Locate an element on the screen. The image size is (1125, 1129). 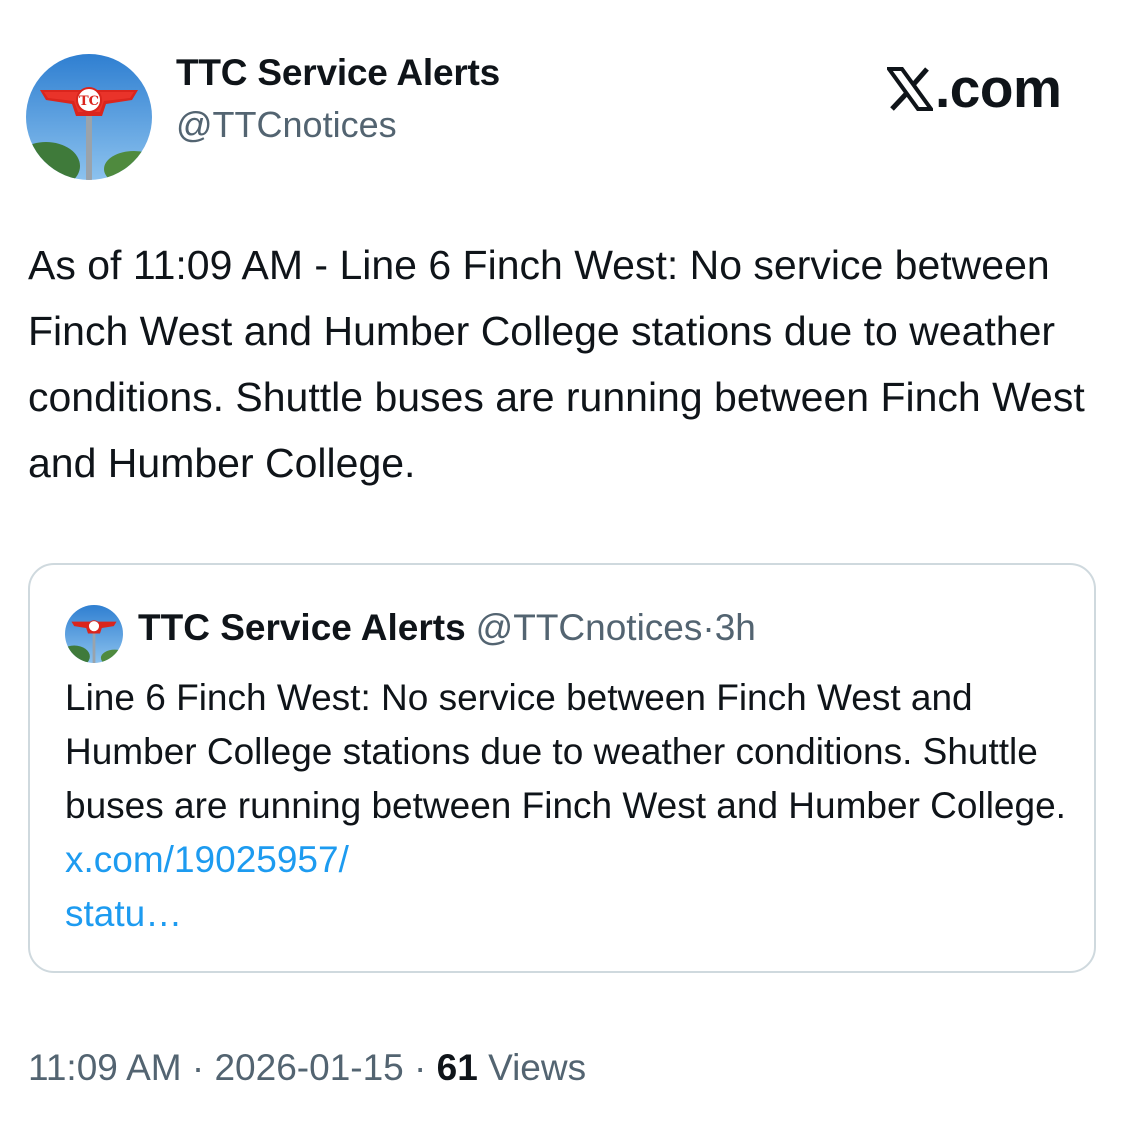
avatar: TC is located at coordinates (89, 117).